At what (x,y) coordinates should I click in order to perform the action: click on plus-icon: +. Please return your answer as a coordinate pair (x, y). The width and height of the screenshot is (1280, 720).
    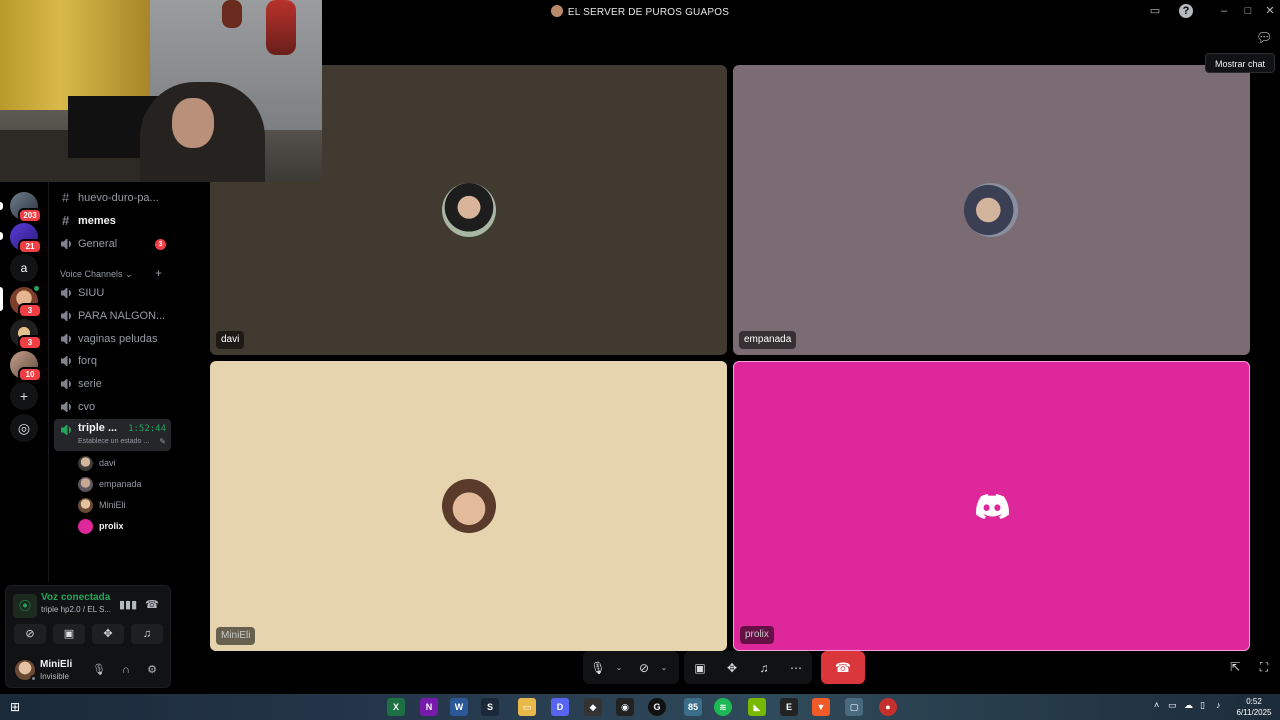
    Looking at the image, I should click on (24, 396).